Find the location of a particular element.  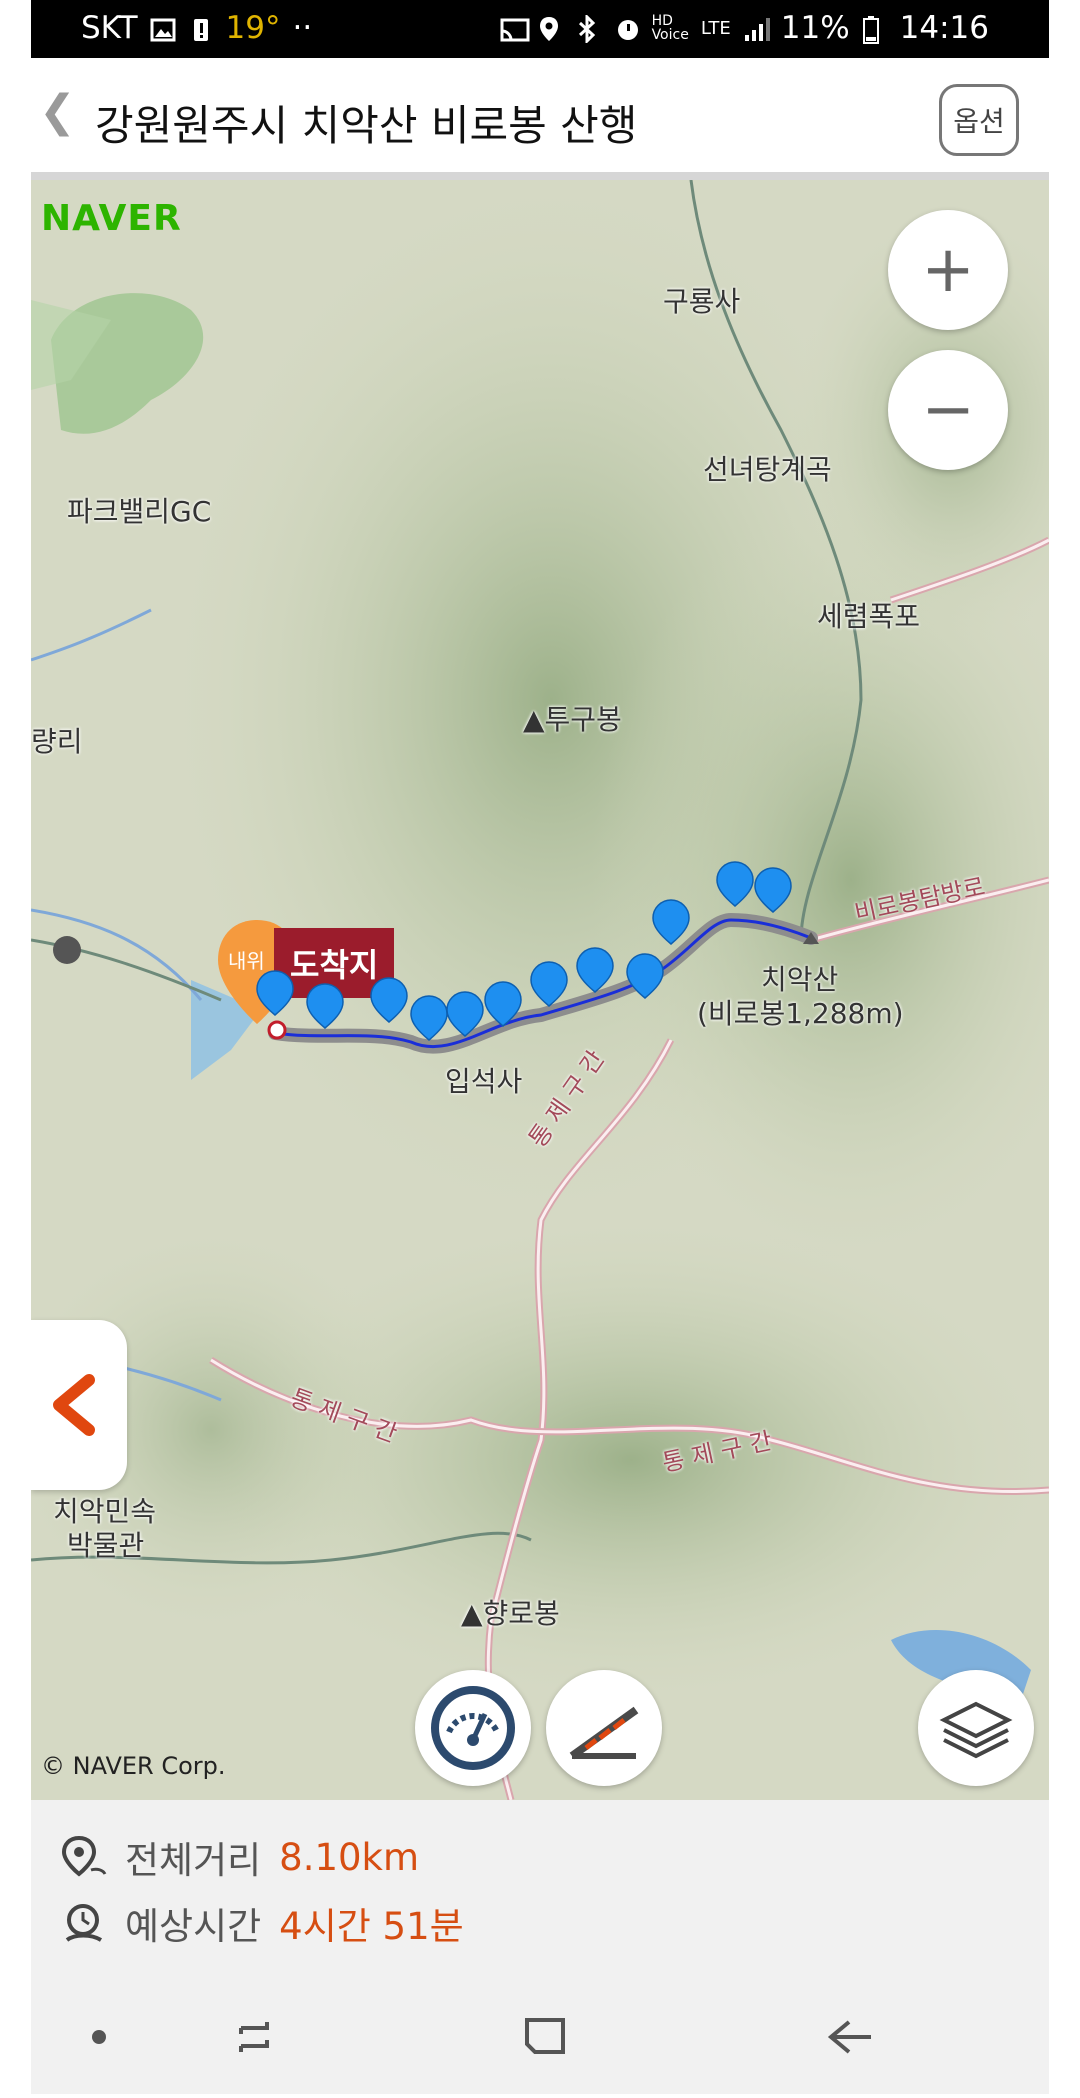

distance-row: 전체거리 8.10km is located at coordinates (240, 1857).